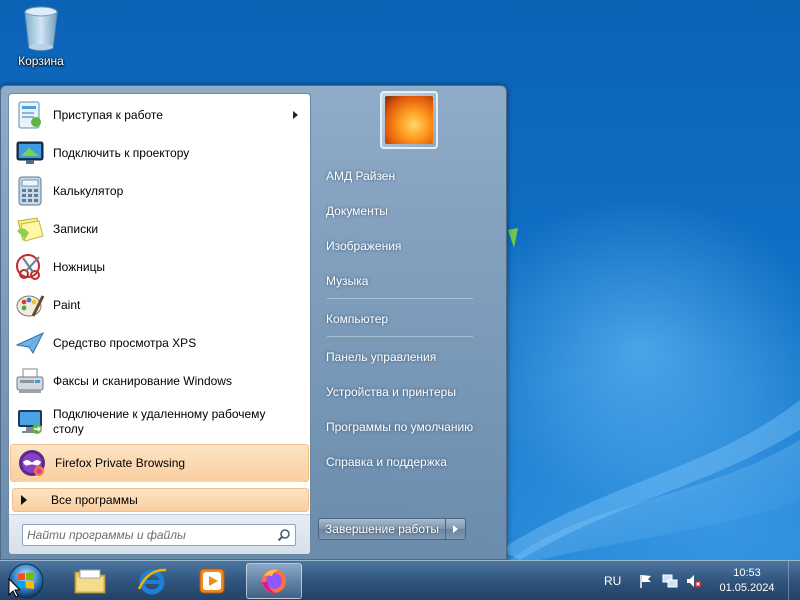 Image resolution: width=800 pixels, height=600 pixels. I want to click on remote-desktop-icon, so click(30, 422).